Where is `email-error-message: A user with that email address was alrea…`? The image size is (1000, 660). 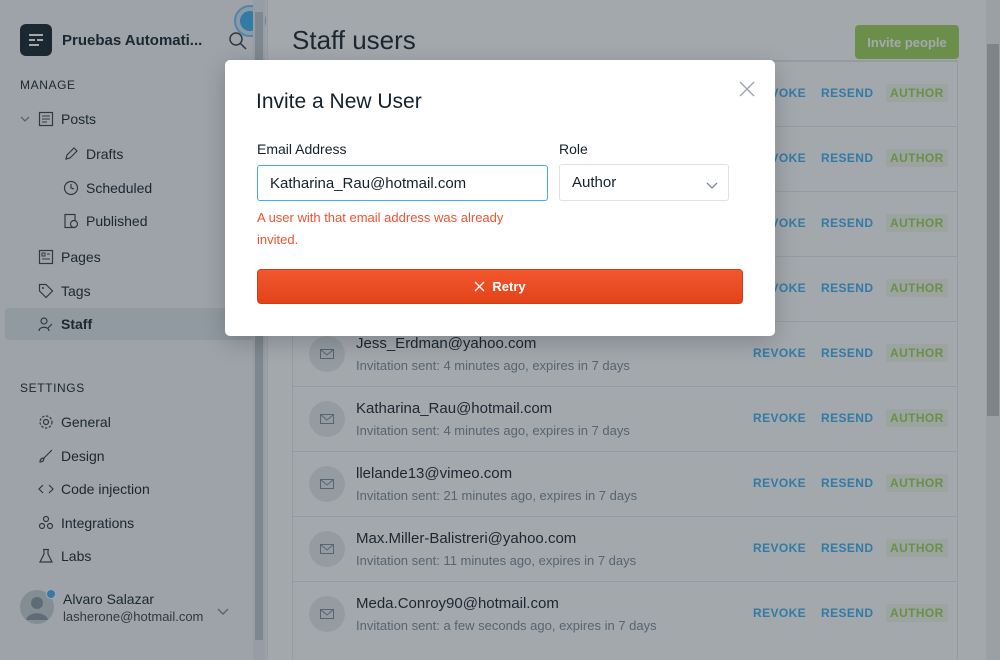 email-error-message: A user with that email address was alrea… is located at coordinates (380, 228).